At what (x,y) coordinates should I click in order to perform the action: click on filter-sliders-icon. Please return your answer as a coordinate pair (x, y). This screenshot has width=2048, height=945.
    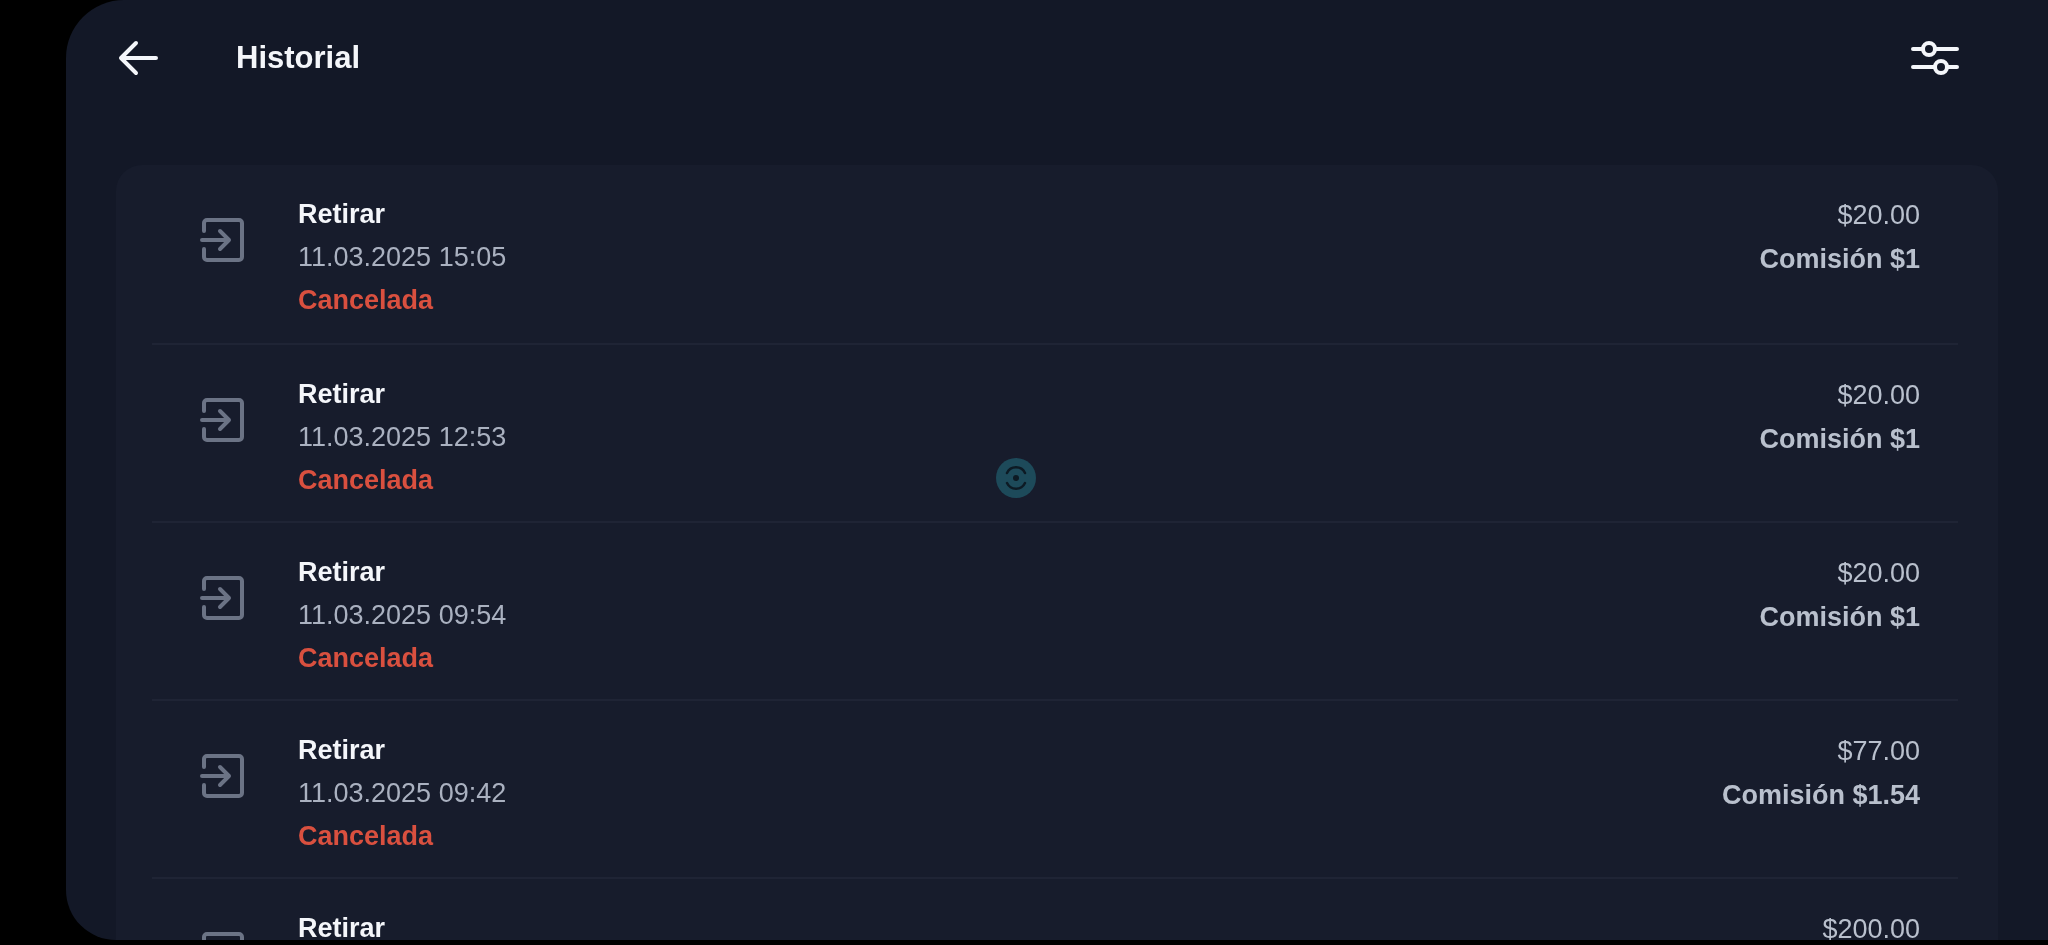
    Looking at the image, I should click on (1935, 58).